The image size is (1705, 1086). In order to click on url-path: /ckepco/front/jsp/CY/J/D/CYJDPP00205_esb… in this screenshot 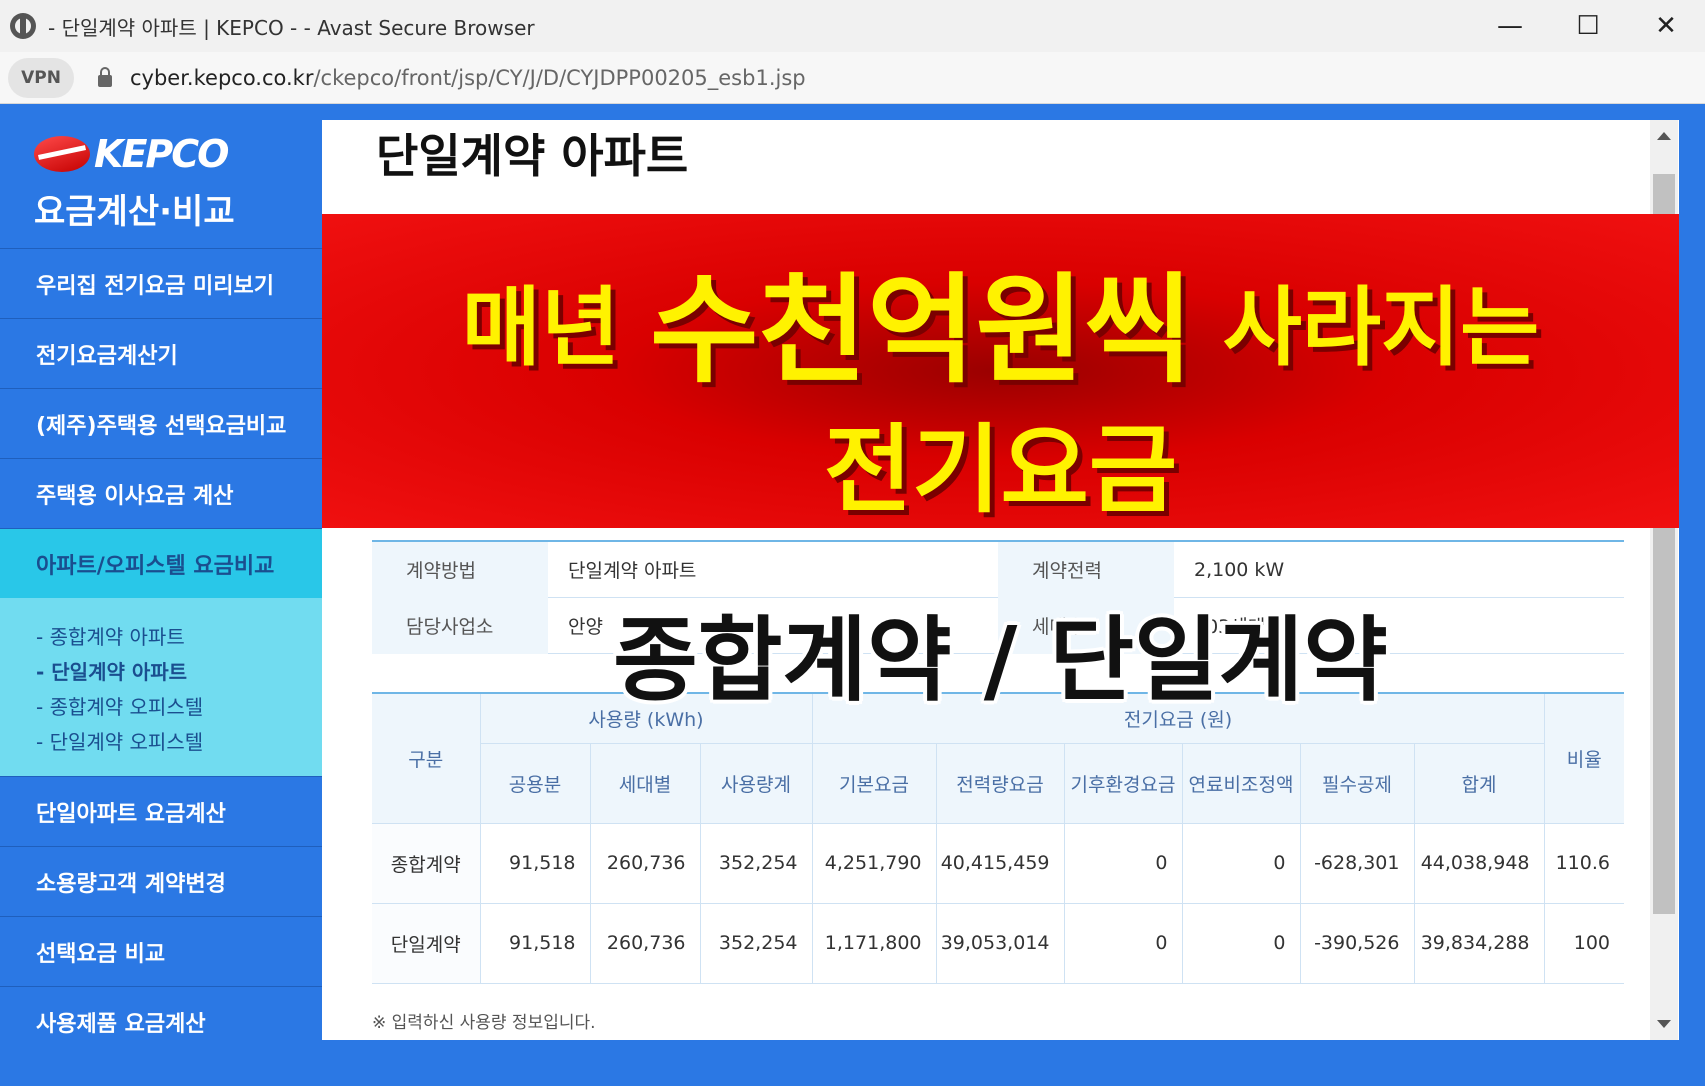, I will do `click(559, 77)`.